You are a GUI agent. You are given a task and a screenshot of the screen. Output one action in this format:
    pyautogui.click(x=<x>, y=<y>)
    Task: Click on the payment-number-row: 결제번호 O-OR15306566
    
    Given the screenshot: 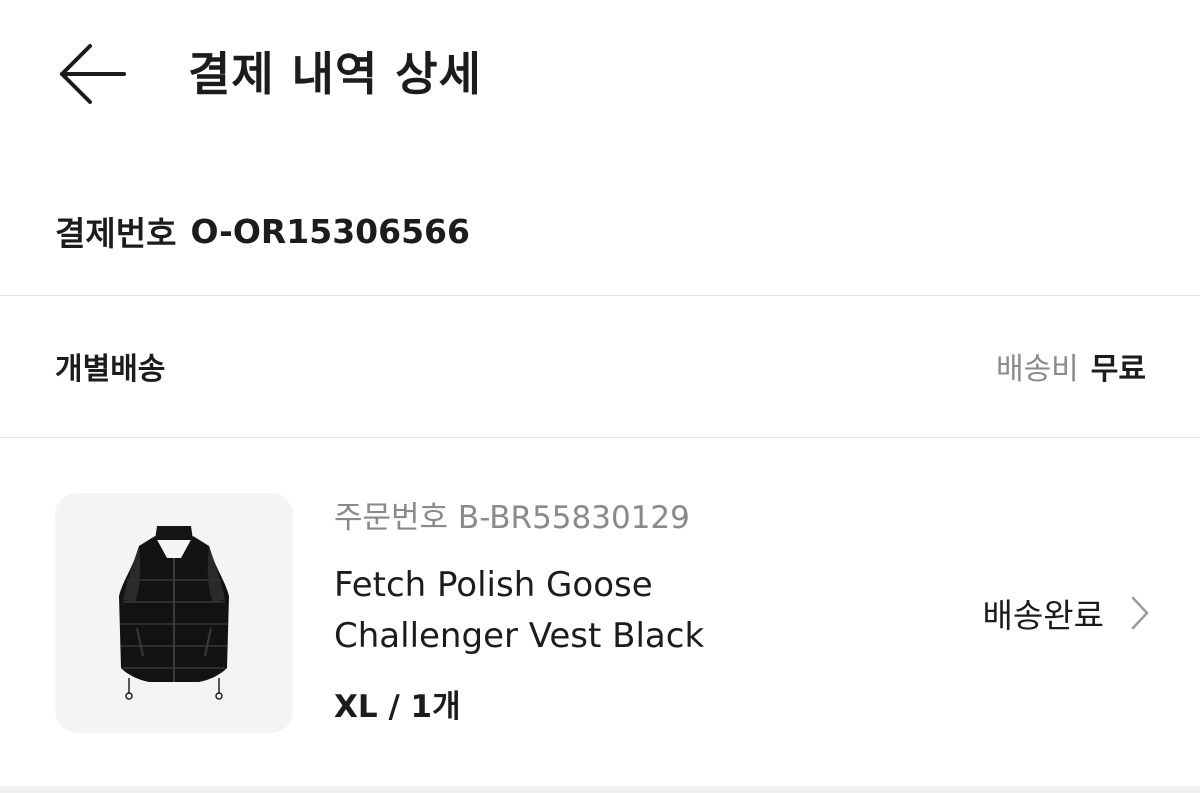 What is the action you would take?
    pyautogui.click(x=262, y=231)
    